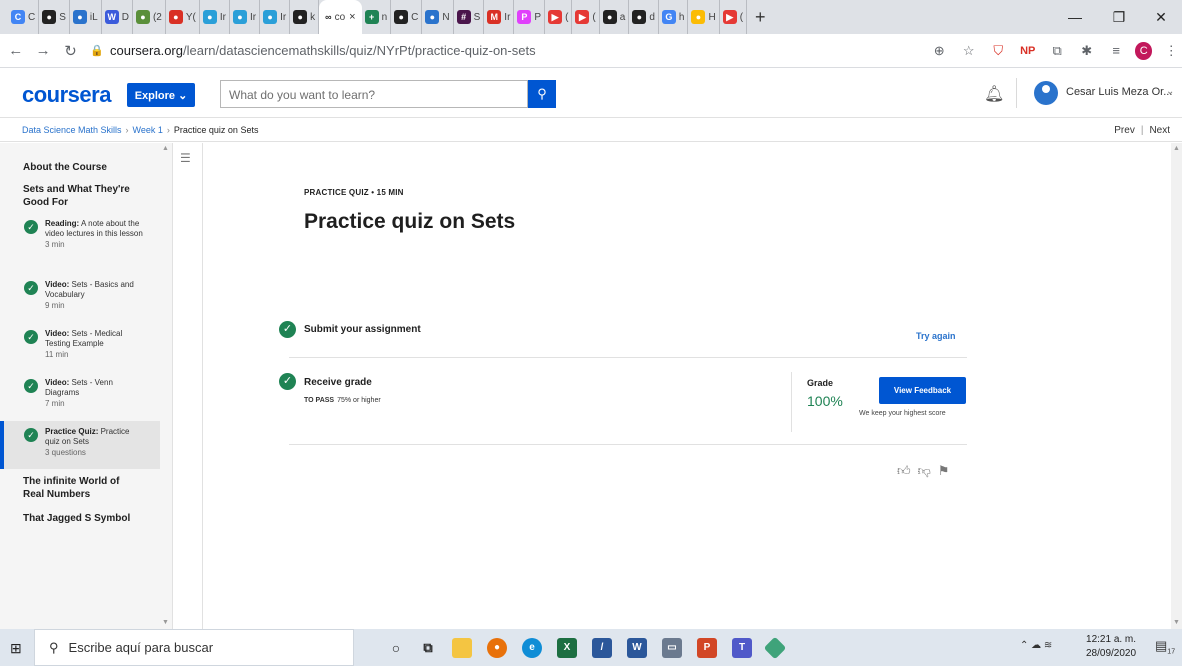  What do you see at coordinates (54, 17) in the screenshot?
I see `tab-1: ● S` at bounding box center [54, 17].